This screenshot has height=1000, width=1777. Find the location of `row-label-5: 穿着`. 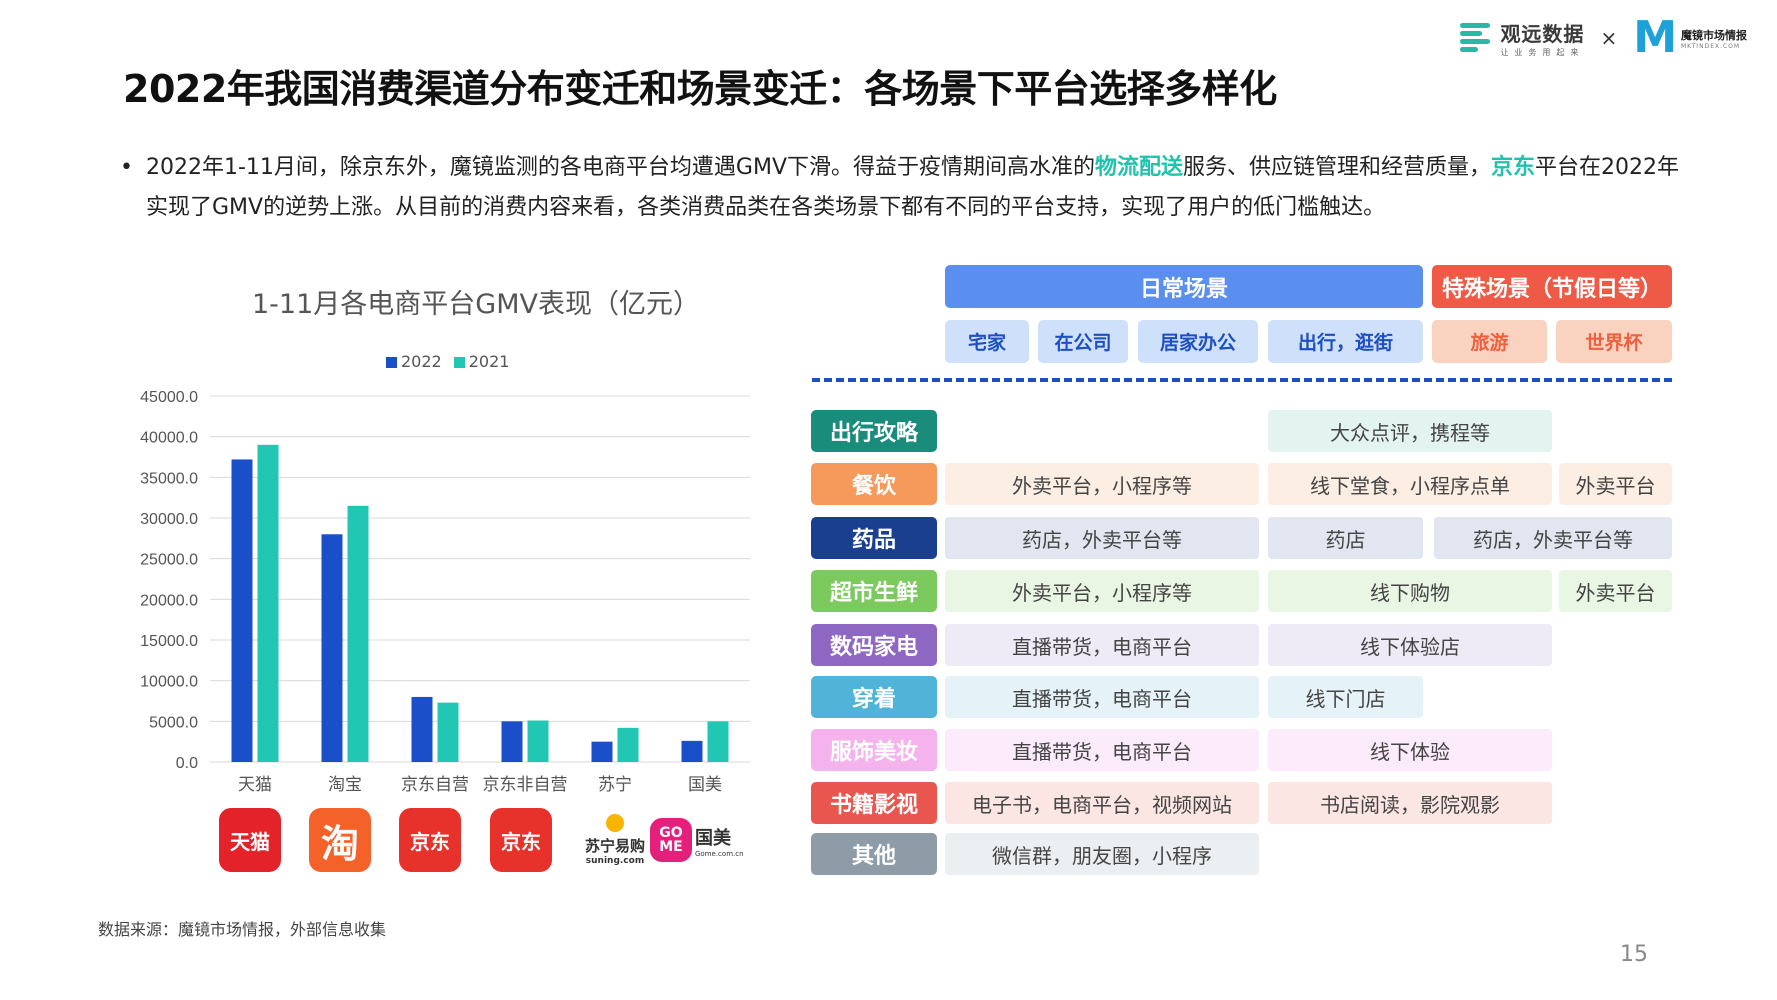

row-label-5: 穿着 is located at coordinates (874, 697).